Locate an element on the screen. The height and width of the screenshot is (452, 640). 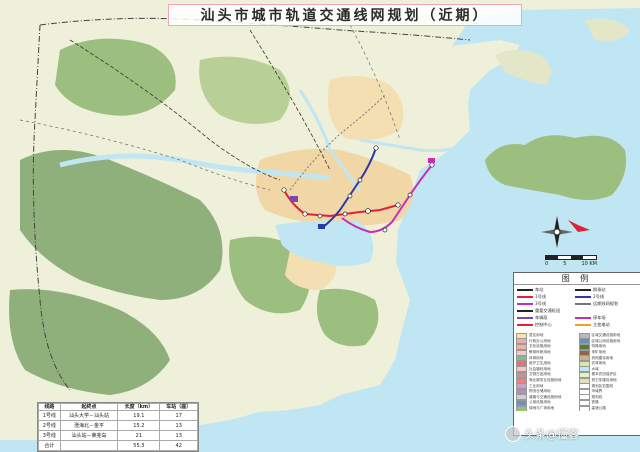
watermark: 头条@懂客 is located at coordinates (542, 434).